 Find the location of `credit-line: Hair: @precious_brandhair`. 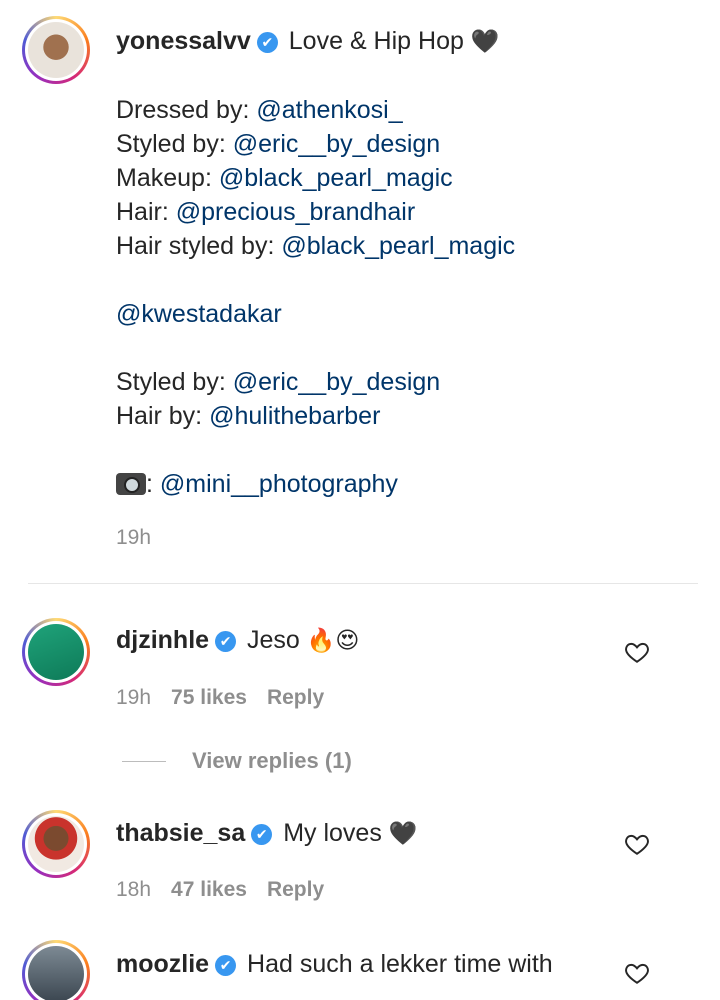

credit-line: Hair: @precious_brandhair is located at coordinates (266, 212).